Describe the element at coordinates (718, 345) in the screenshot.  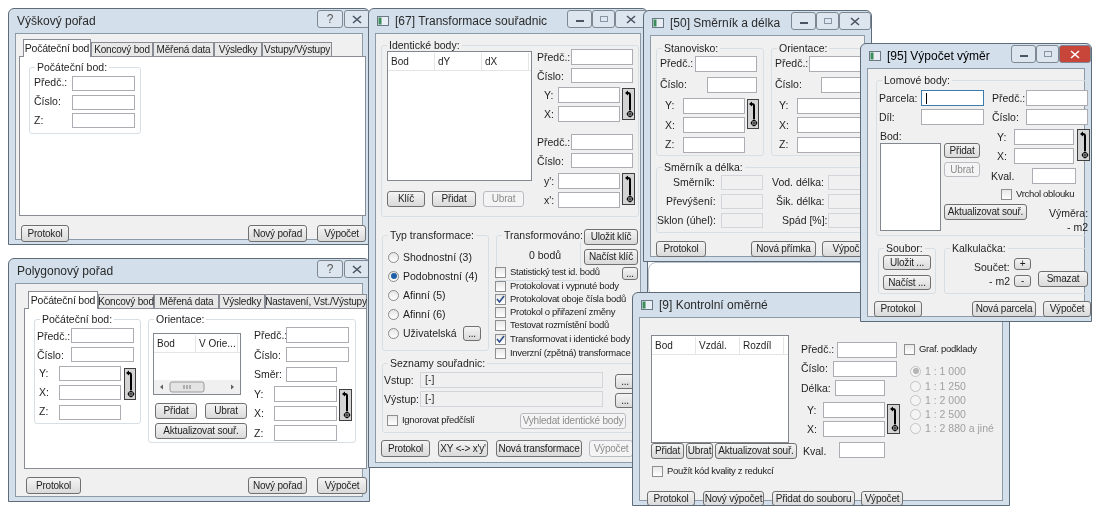
I see `column-header: Vzdál.` at that location.